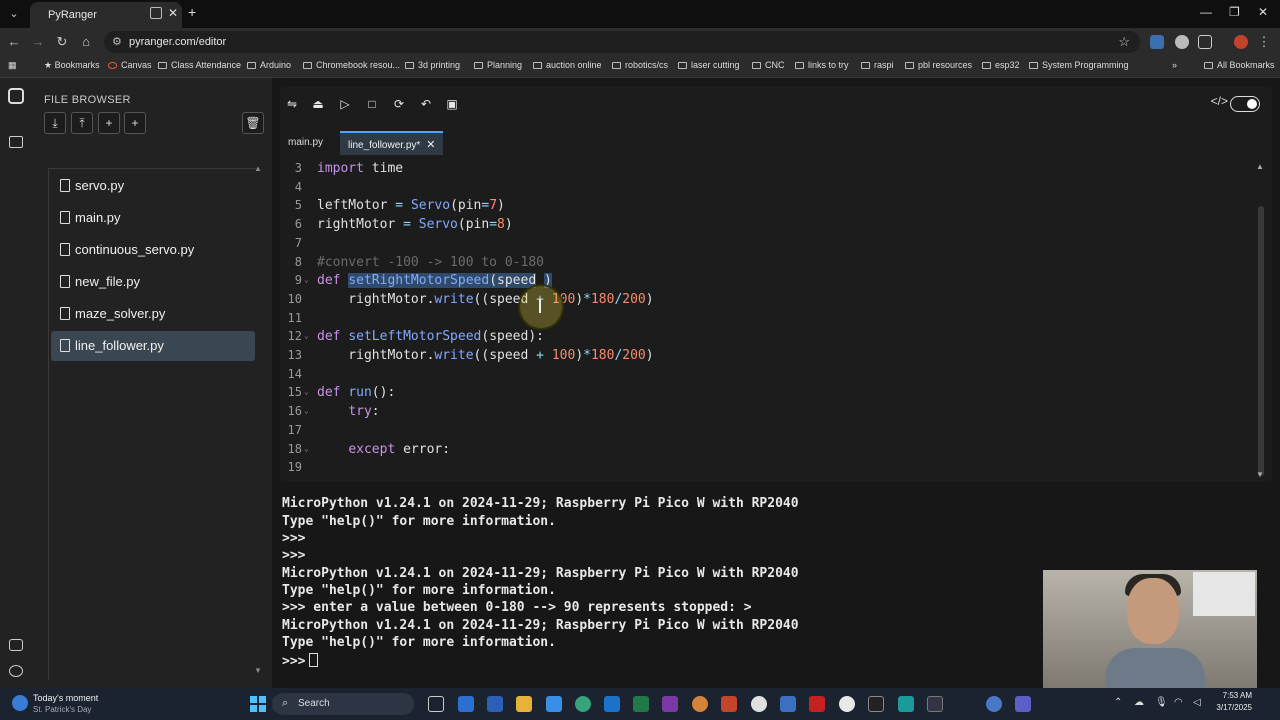 This screenshot has height=720, width=1280. What do you see at coordinates (12, 65) in the screenshot?
I see `apps-icon: ▦` at bounding box center [12, 65].